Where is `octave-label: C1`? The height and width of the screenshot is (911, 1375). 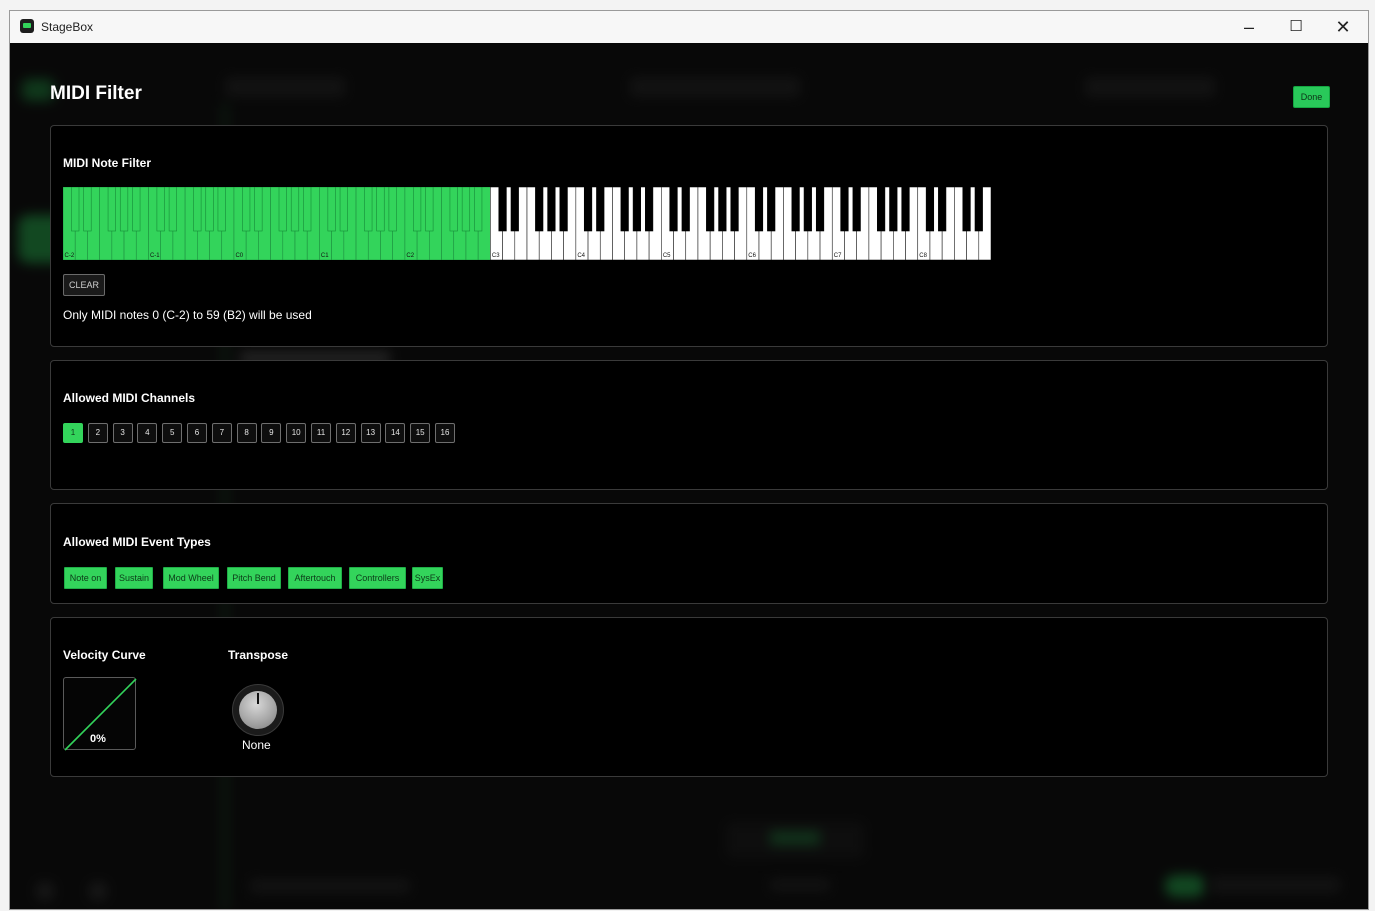 octave-label: C1 is located at coordinates (325, 256).